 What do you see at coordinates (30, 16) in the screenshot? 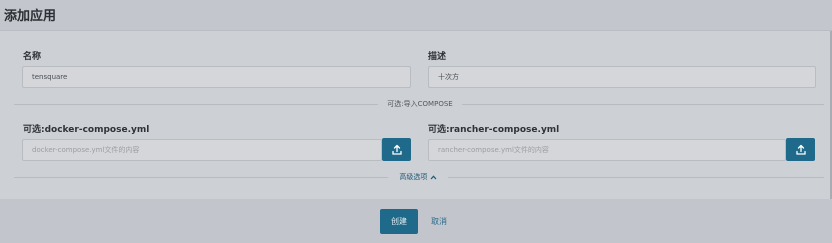
I see `page-title: 添加应用` at bounding box center [30, 16].